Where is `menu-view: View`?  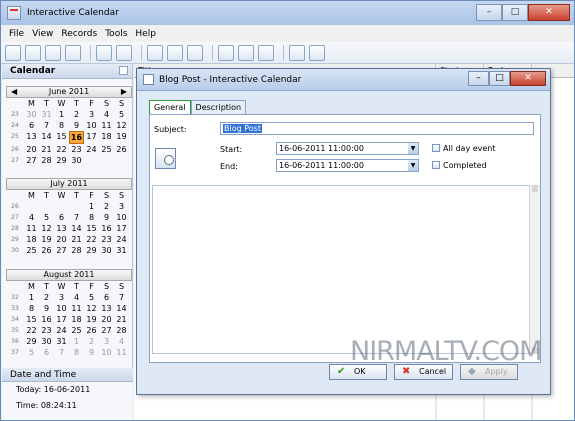 menu-view: View is located at coordinates (42, 34).